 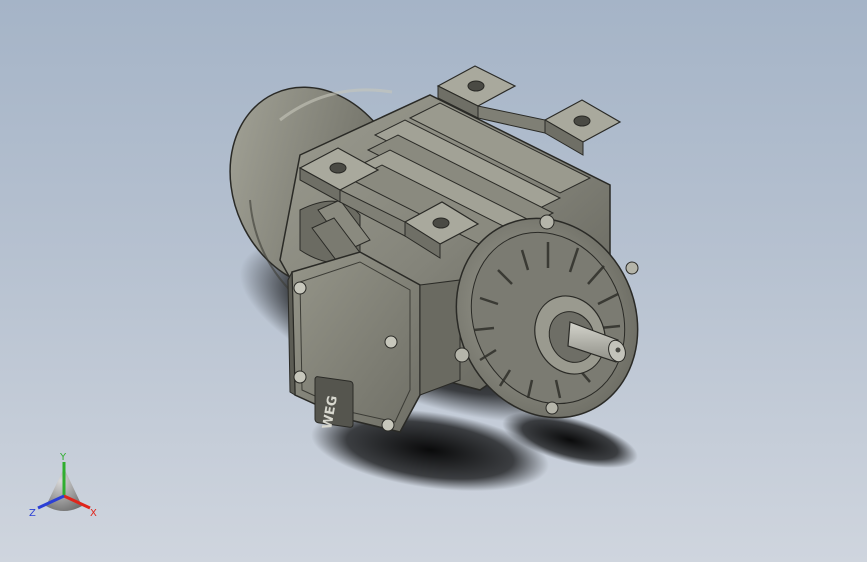 I want to click on x-axis-label: X, so click(x=93, y=513).